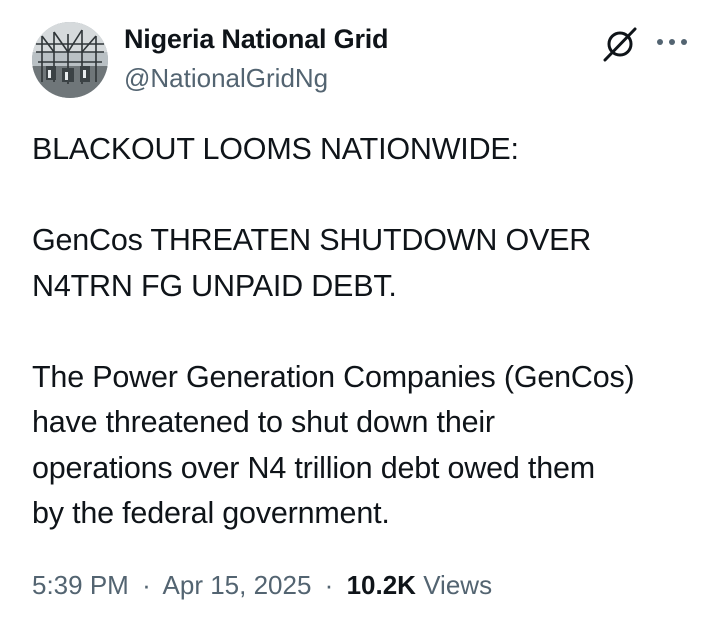 The image size is (720, 631). What do you see at coordinates (80, 585) in the screenshot?
I see `tweet-time: 5:39 PM` at bounding box center [80, 585].